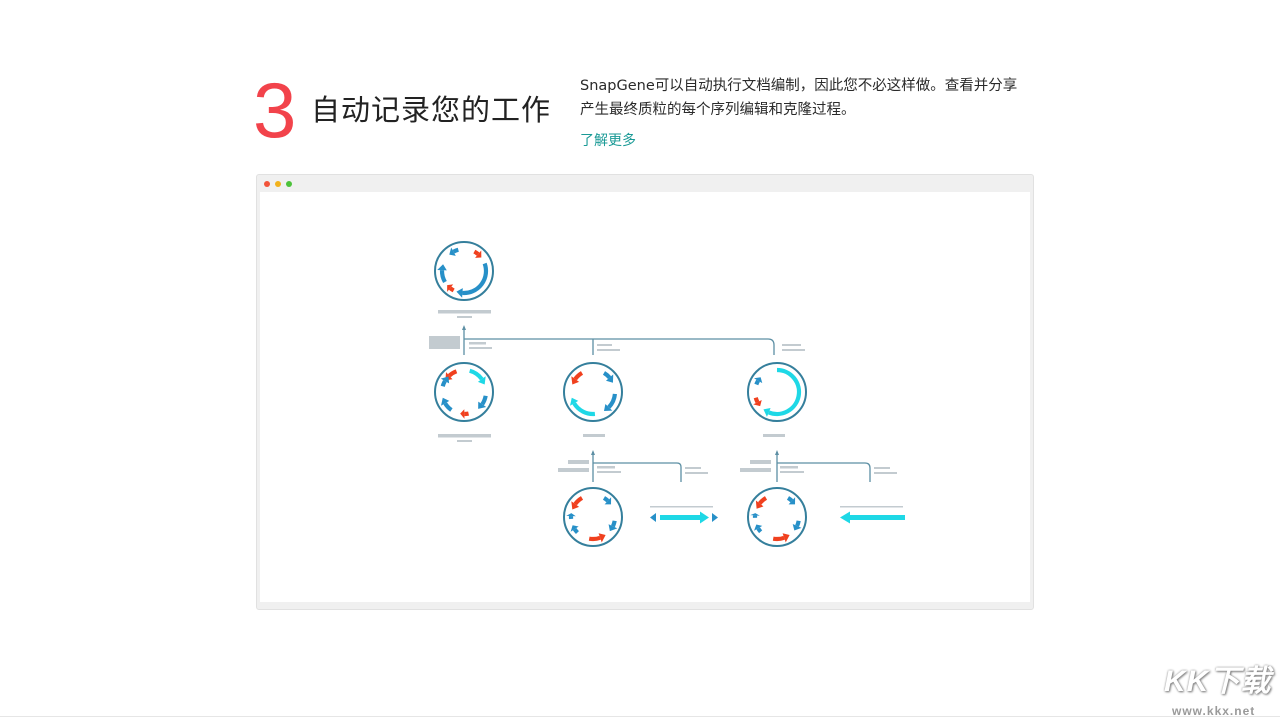 The image size is (1280, 720). What do you see at coordinates (608, 141) in the screenshot?
I see `learn-more-link: 了解更多` at bounding box center [608, 141].